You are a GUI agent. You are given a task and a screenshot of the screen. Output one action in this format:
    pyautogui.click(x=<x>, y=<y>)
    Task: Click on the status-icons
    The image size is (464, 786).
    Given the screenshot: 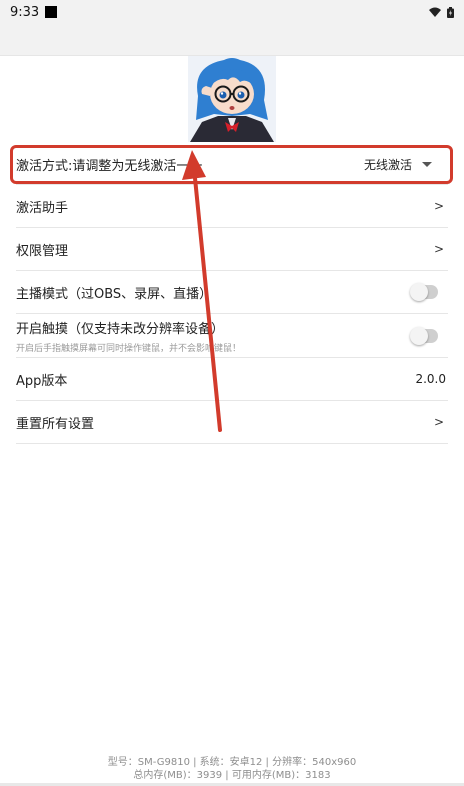 What is the action you would take?
    pyautogui.click(x=441, y=12)
    